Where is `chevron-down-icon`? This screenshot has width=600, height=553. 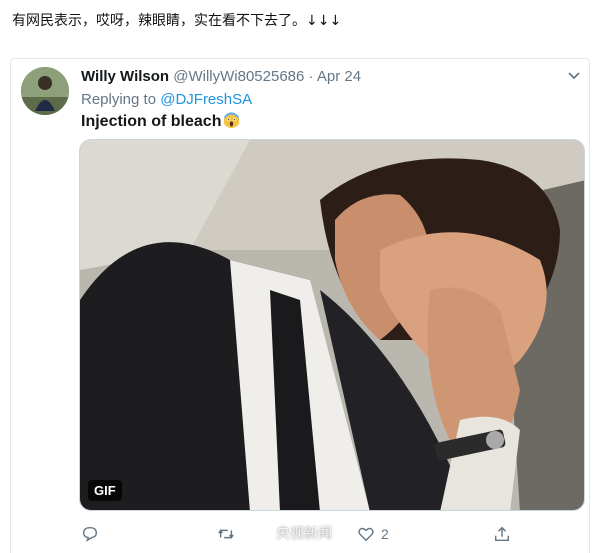
chevron-down-icon is located at coordinates (574, 76).